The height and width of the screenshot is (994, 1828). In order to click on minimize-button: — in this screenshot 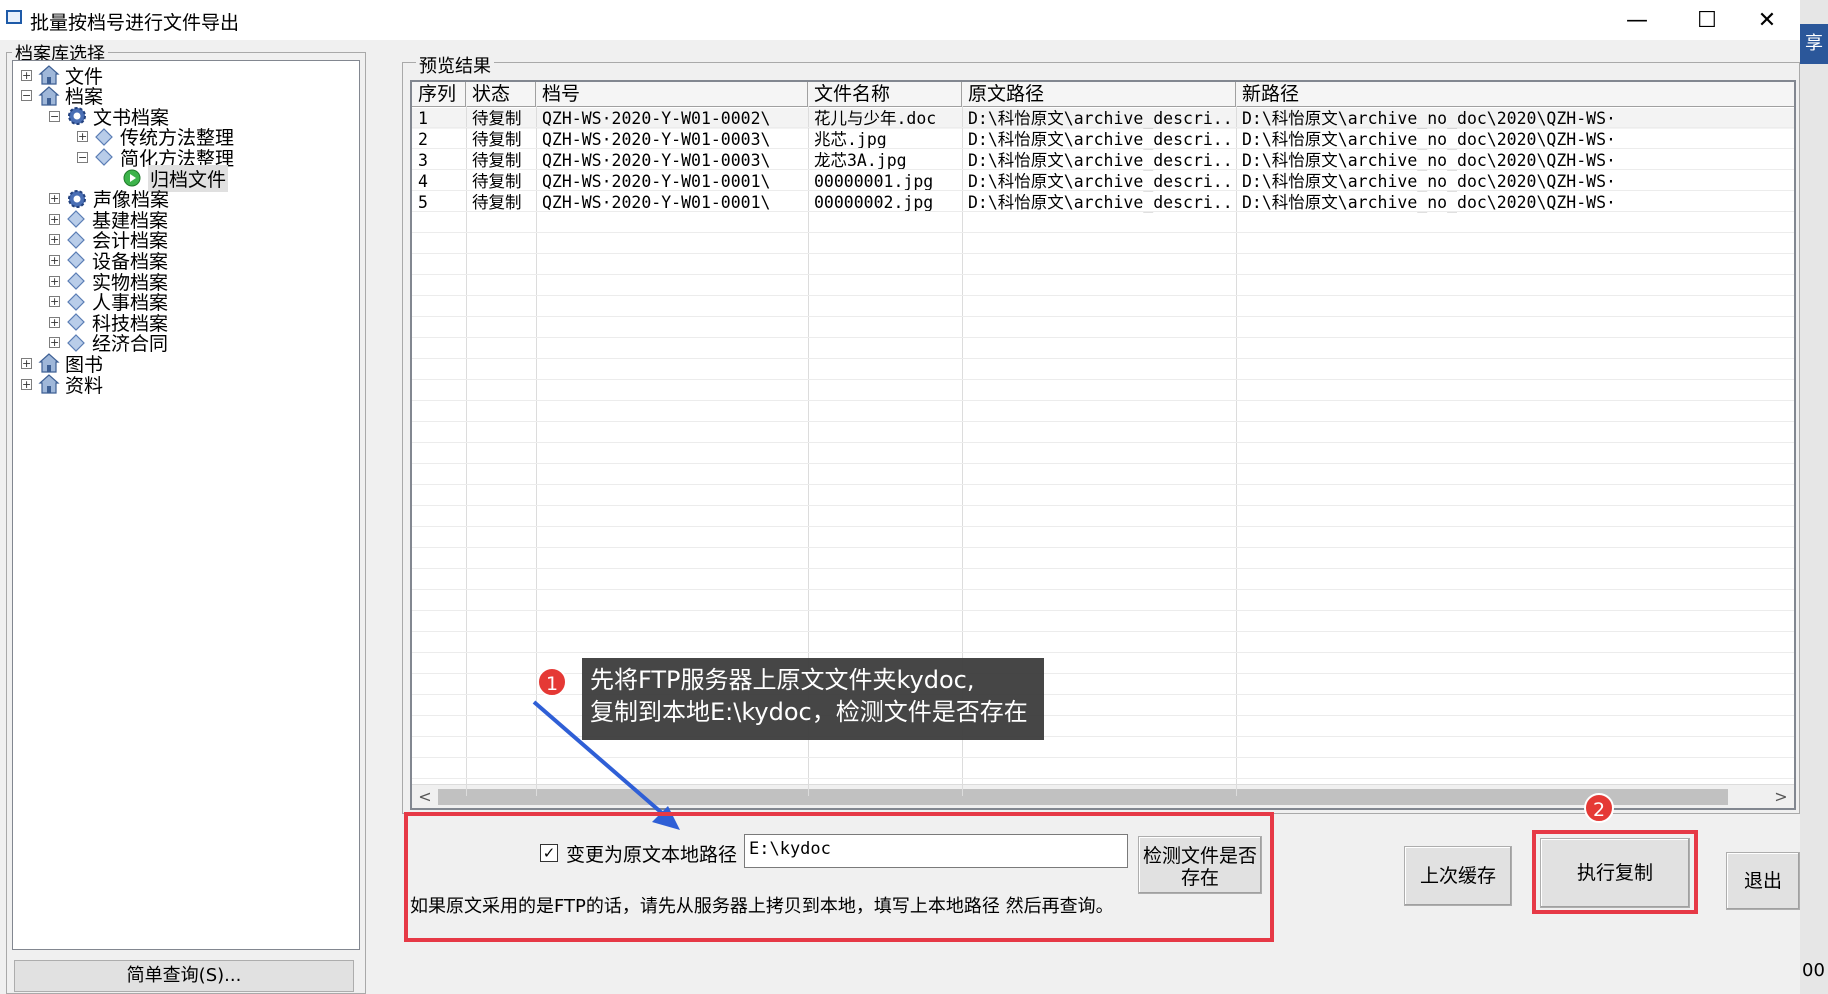, I will do `click(1637, 20)`.